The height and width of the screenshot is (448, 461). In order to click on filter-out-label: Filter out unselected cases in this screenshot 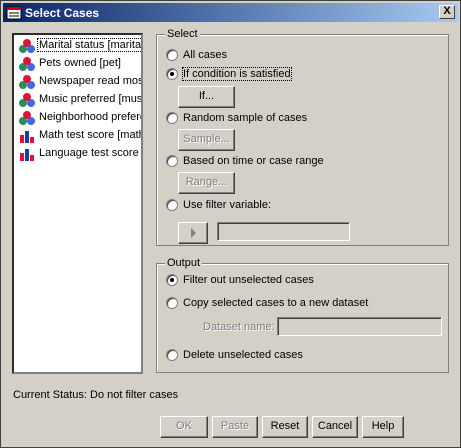, I will do `click(248, 280)`.